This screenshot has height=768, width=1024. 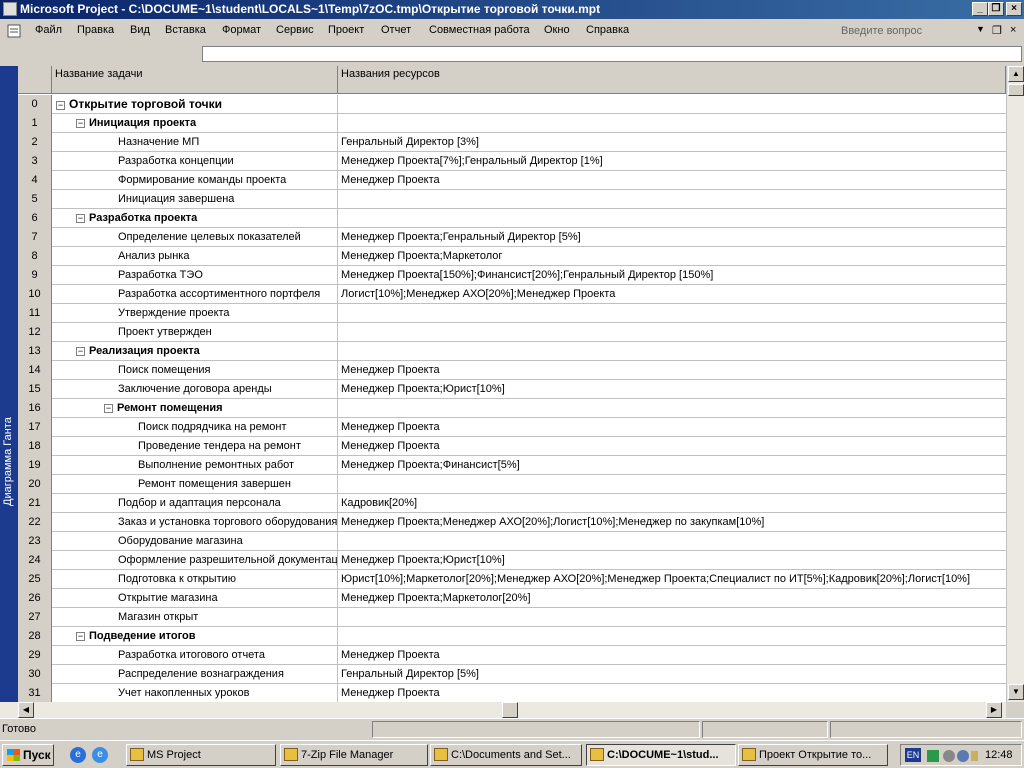 What do you see at coordinates (195, 484) in the screenshot?
I see `task-name-cell: Ремонт помещения завершен` at bounding box center [195, 484].